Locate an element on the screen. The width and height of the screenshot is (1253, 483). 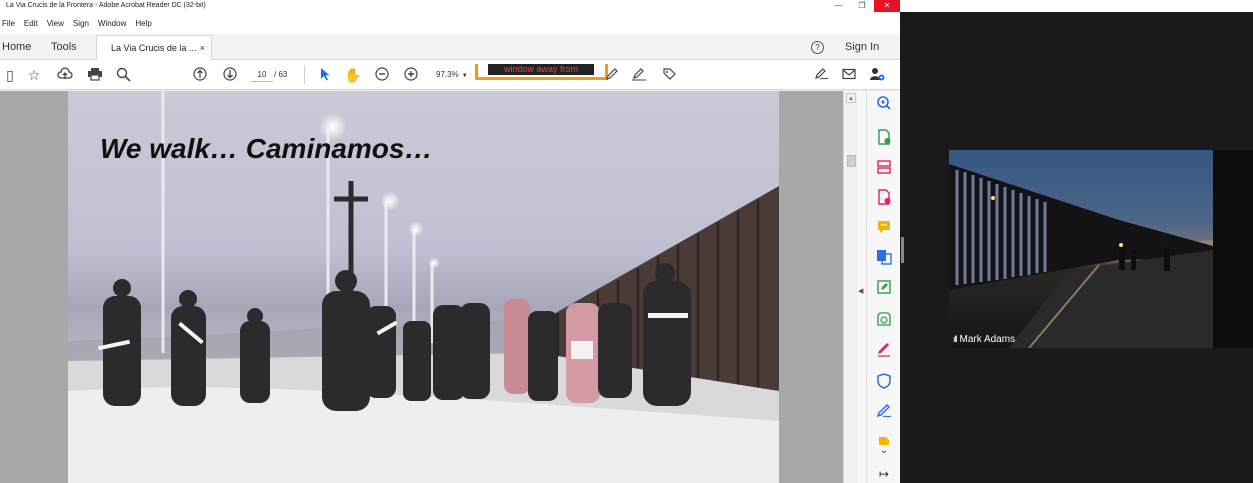
upload-cloud-icon is located at coordinates (65, 75).